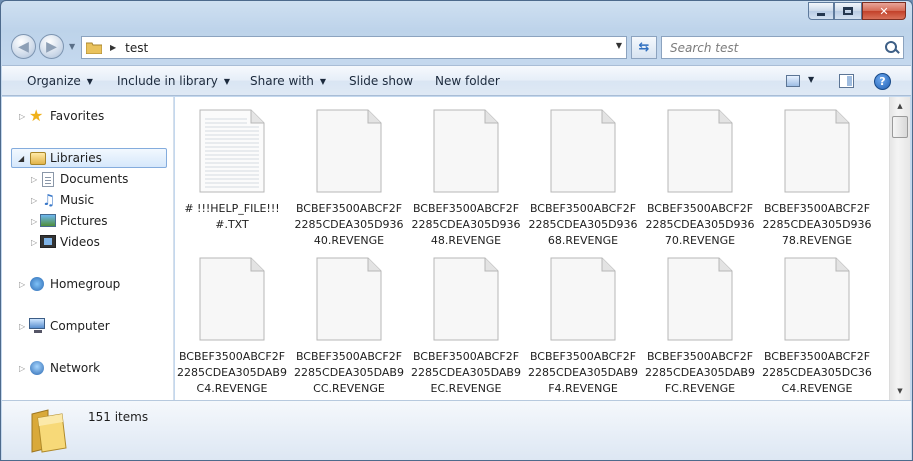 The width and height of the screenshot is (913, 461). I want to click on share-with-button: Share with ▼, so click(288, 81).